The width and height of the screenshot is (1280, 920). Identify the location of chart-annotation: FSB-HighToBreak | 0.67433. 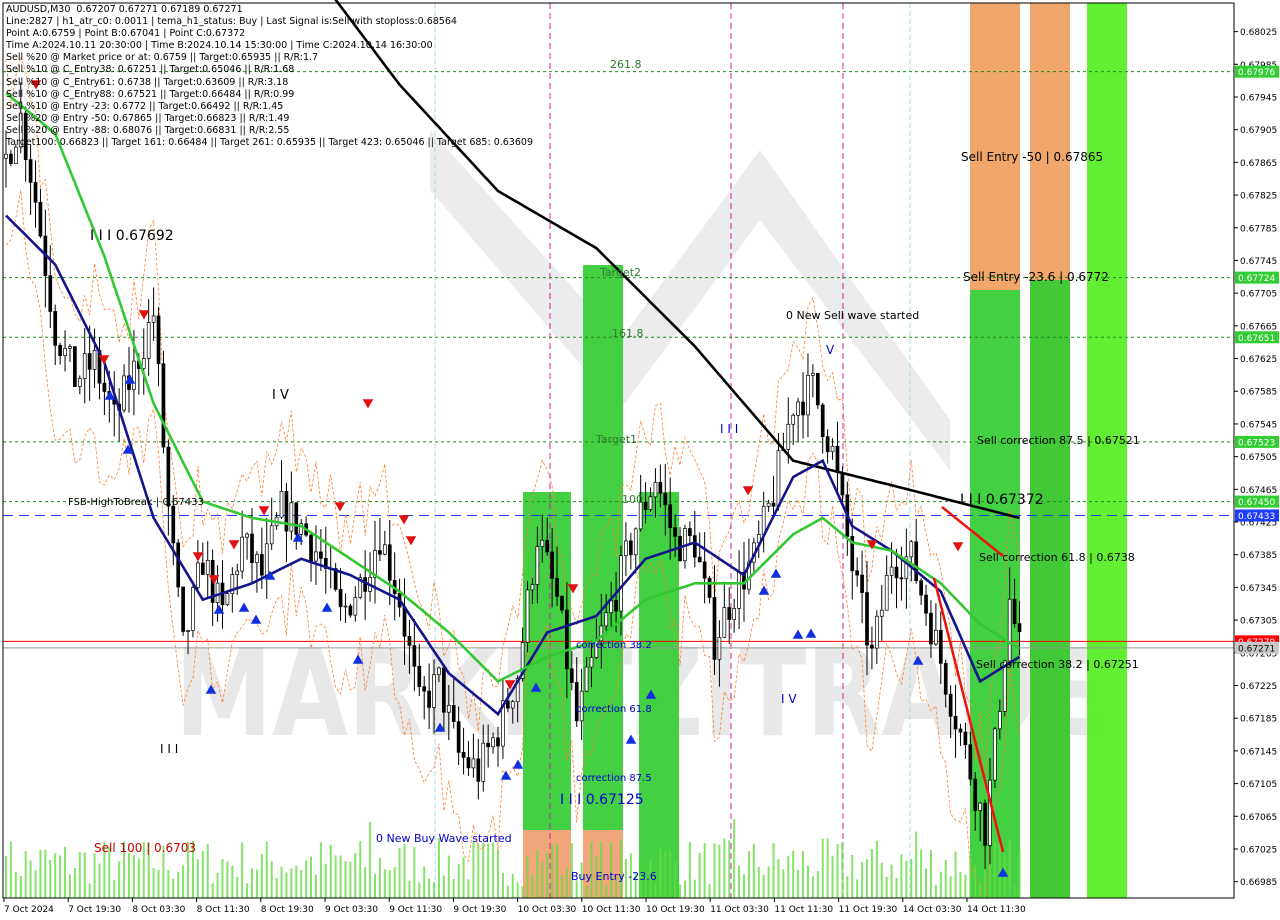
(136, 502).